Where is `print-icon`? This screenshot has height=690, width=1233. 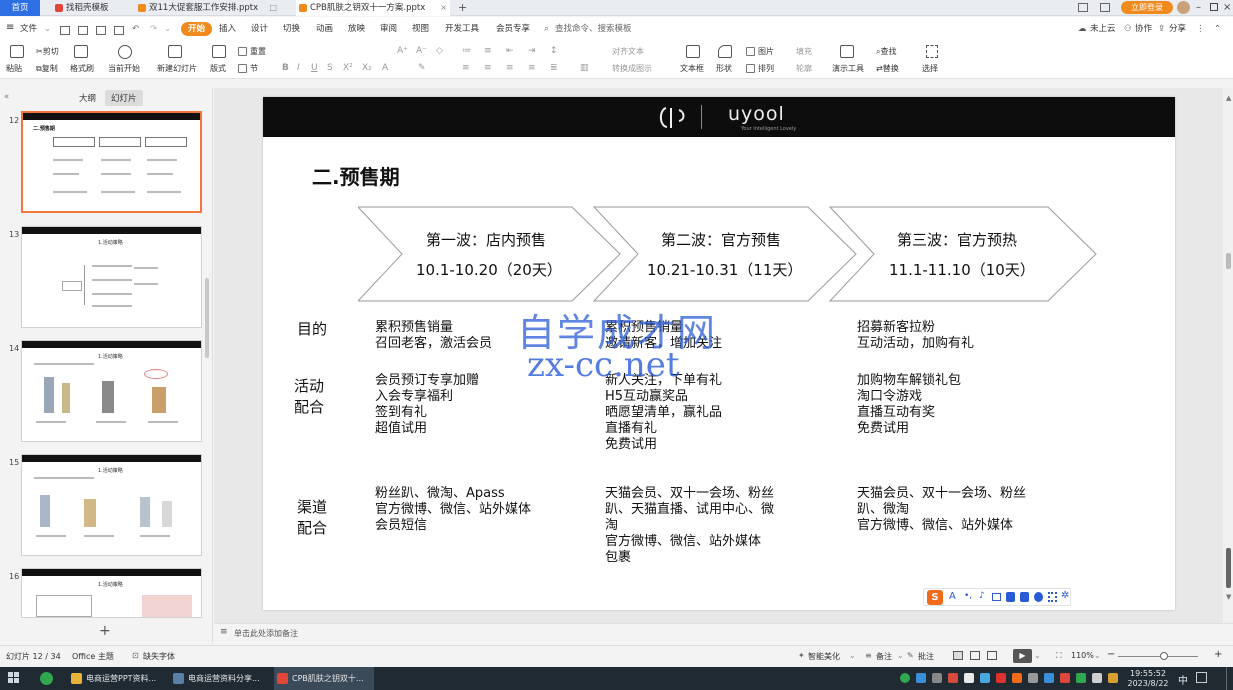 print-icon is located at coordinates (101, 30).